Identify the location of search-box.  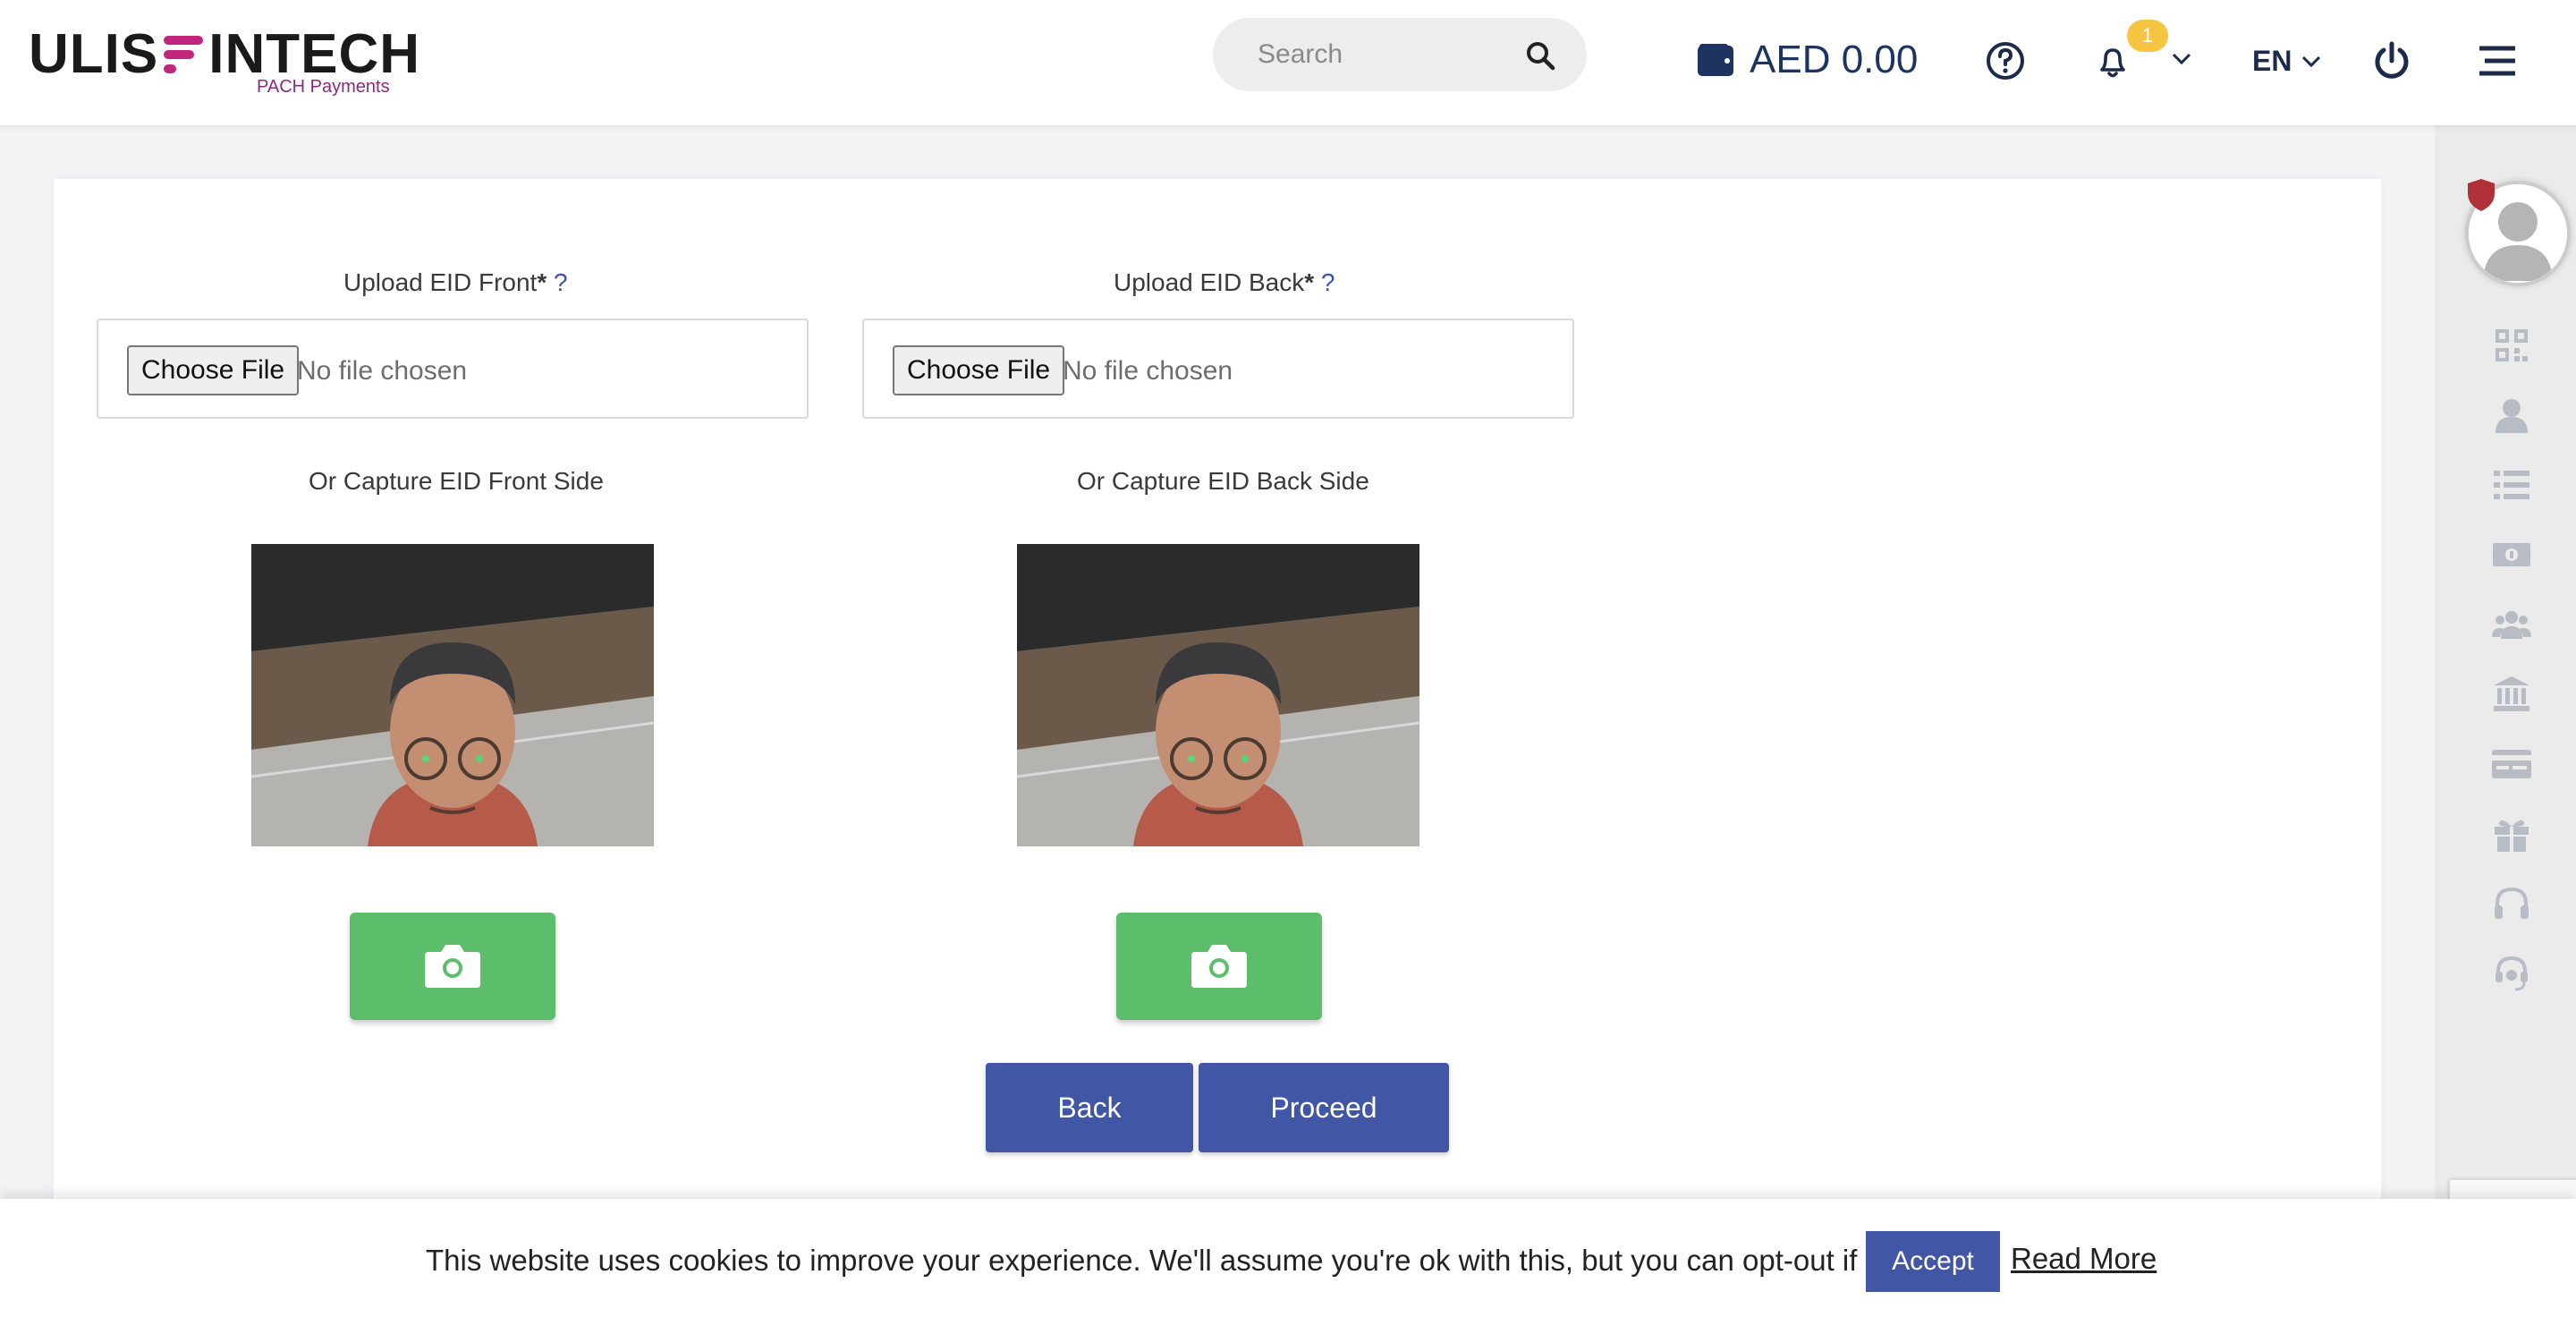
(1400, 54).